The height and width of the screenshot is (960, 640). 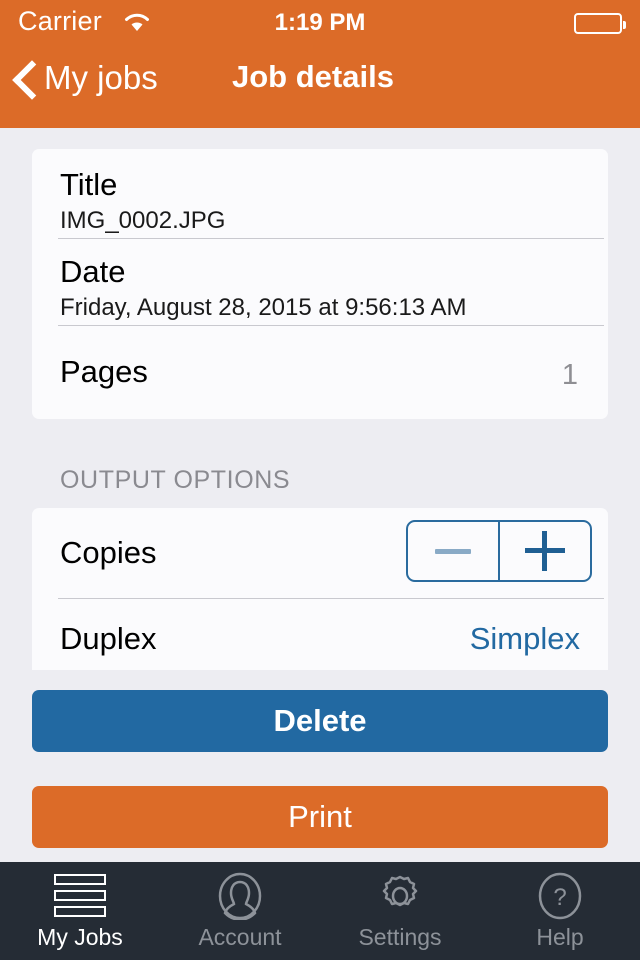 What do you see at coordinates (320, 817) in the screenshot?
I see `print-button: Print` at bounding box center [320, 817].